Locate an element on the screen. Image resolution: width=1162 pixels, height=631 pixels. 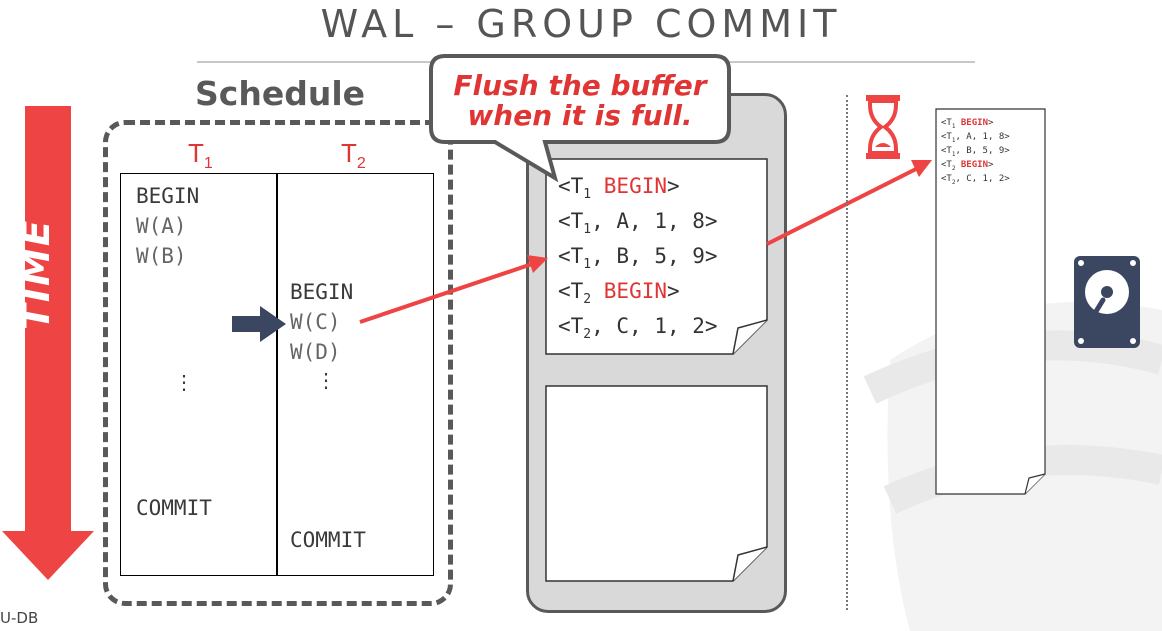
disk-log-line-5: <T2, C, 1, 2> is located at coordinates (975, 180).